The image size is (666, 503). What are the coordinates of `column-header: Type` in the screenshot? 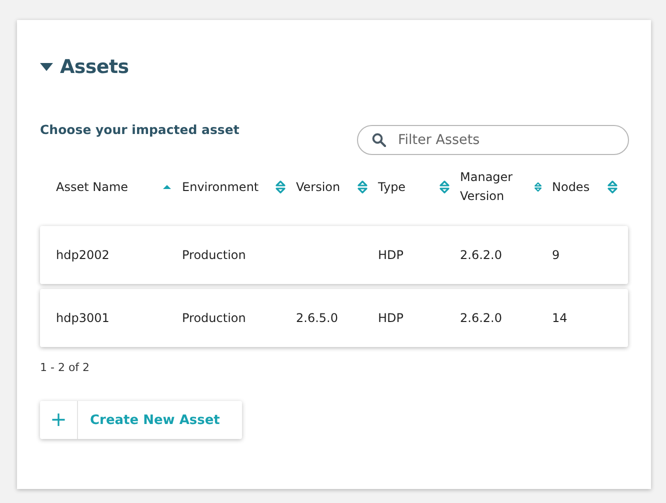 It's located at (392, 187).